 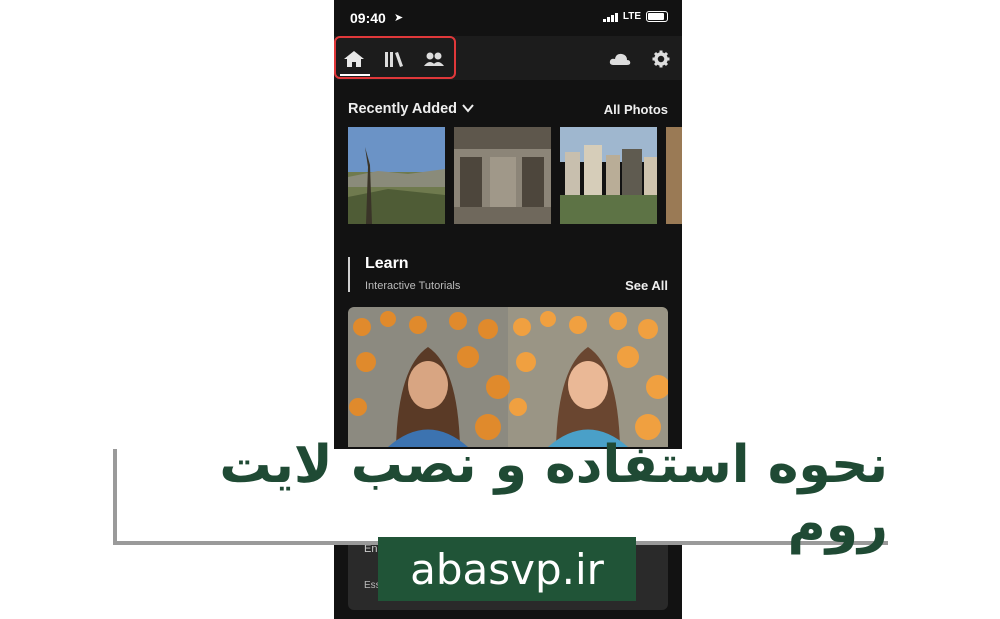 I want to click on site-logo: abasvp.ir, so click(x=507, y=569).